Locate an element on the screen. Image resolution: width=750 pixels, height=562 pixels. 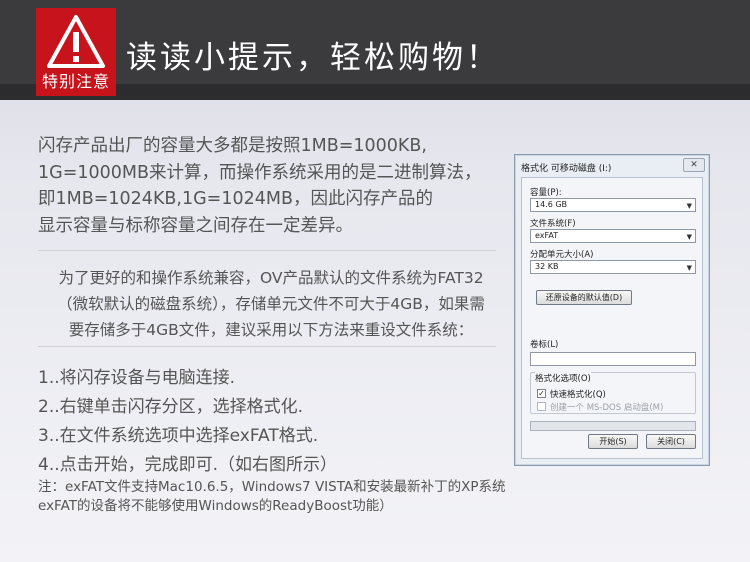
volume-input is located at coordinates (613, 359).